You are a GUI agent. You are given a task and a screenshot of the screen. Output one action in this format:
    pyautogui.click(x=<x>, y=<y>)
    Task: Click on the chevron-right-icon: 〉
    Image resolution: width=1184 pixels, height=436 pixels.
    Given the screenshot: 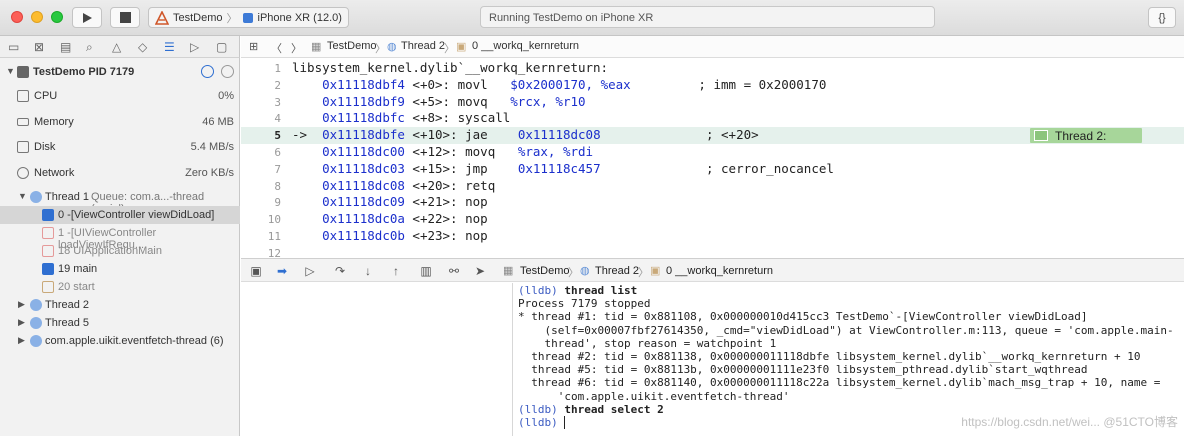 What is the action you would take?
    pyautogui.click(x=643, y=273)
    